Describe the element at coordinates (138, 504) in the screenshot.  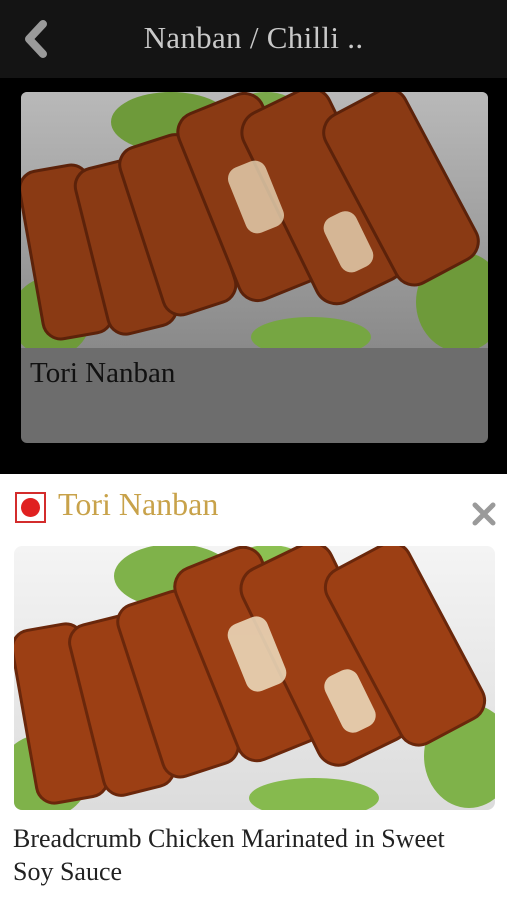
I see `popup-title: Tori Nanban` at that location.